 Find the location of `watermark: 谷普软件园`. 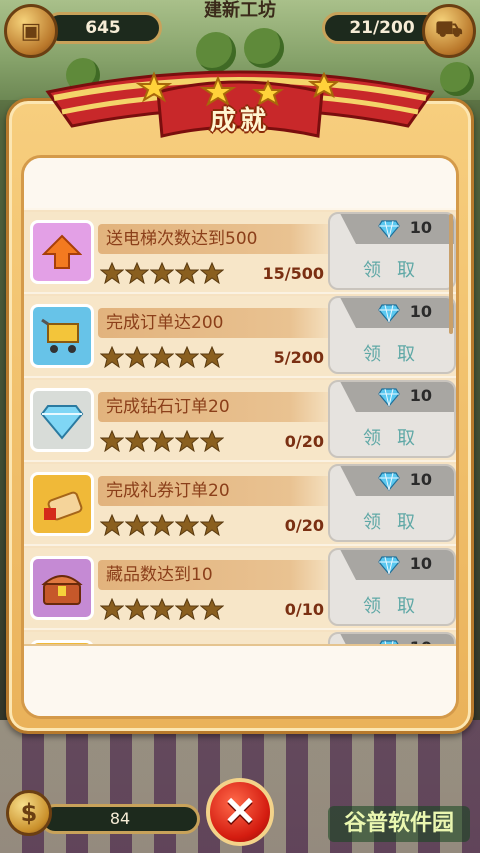

watermark: 谷普软件园 is located at coordinates (399, 824).